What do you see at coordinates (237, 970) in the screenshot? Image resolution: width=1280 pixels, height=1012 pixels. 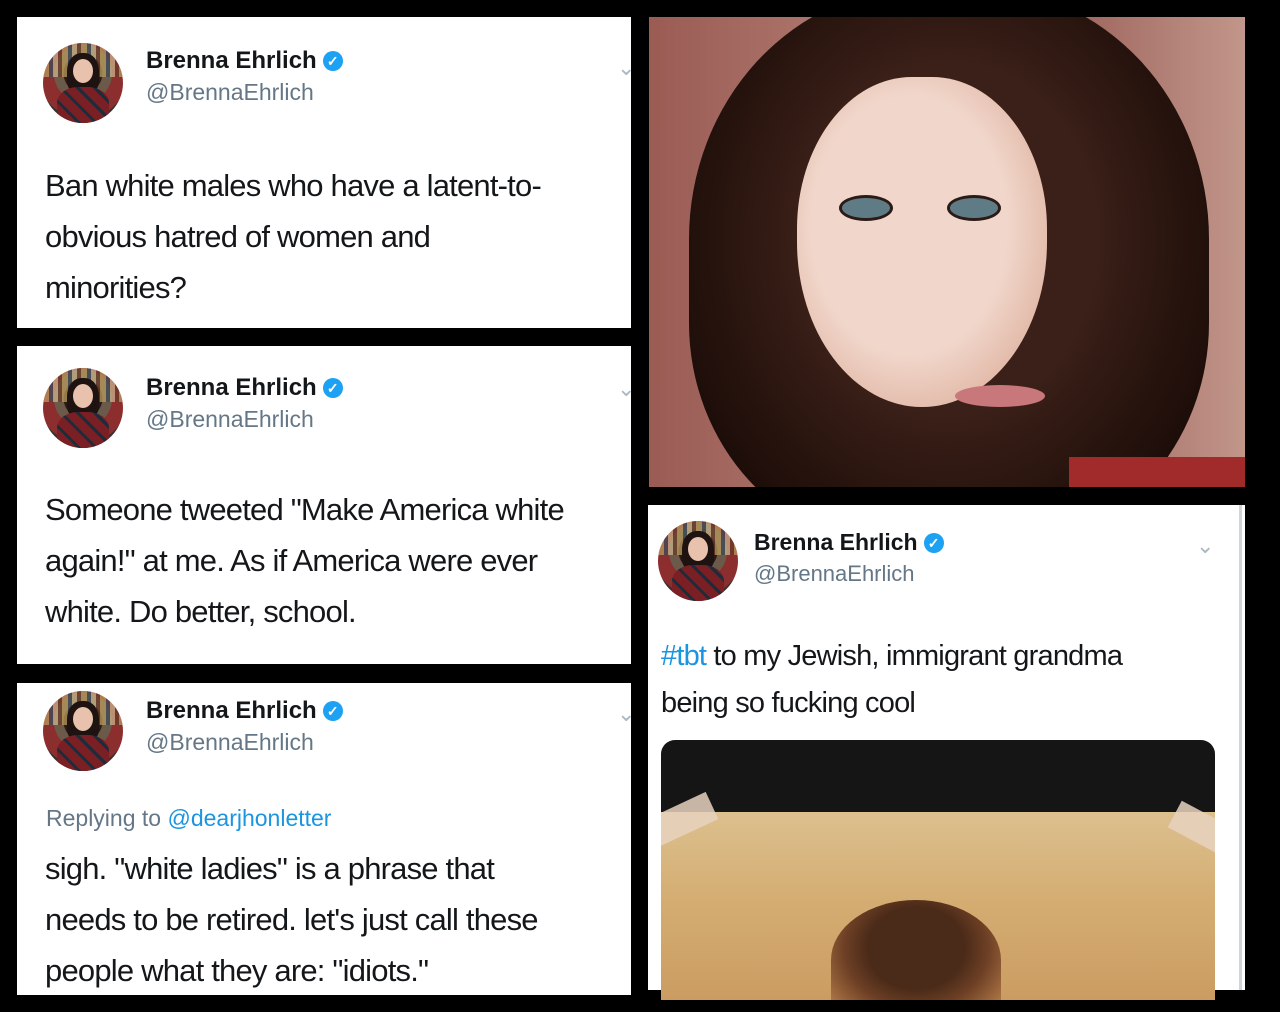 I see `tweet-line: people what they are: "idiots."` at bounding box center [237, 970].